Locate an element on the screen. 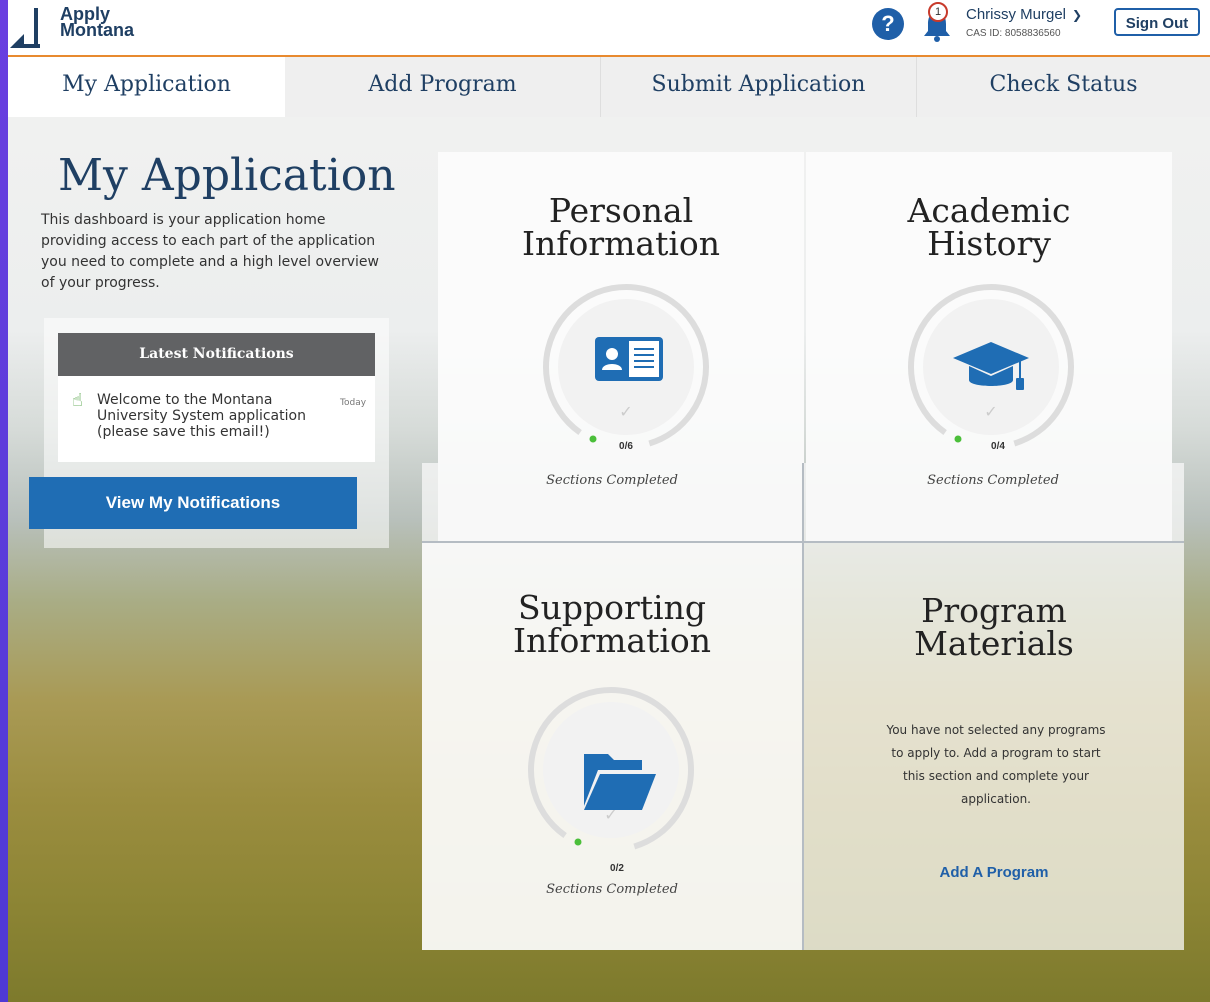  card-title: Supporting Information is located at coordinates (612, 624).